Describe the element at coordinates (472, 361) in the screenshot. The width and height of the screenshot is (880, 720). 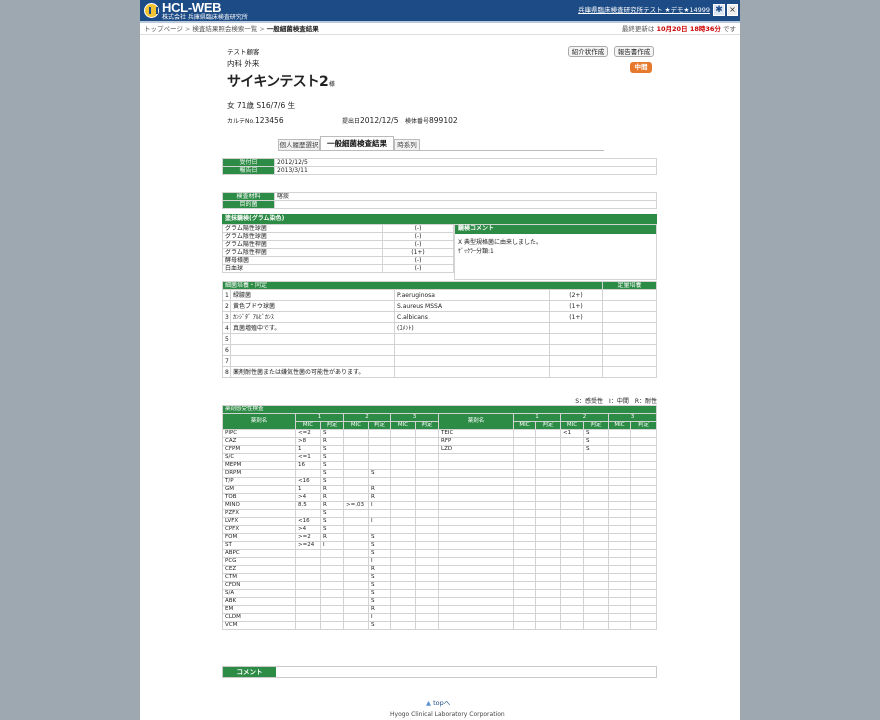
I see `organism-latin` at that location.